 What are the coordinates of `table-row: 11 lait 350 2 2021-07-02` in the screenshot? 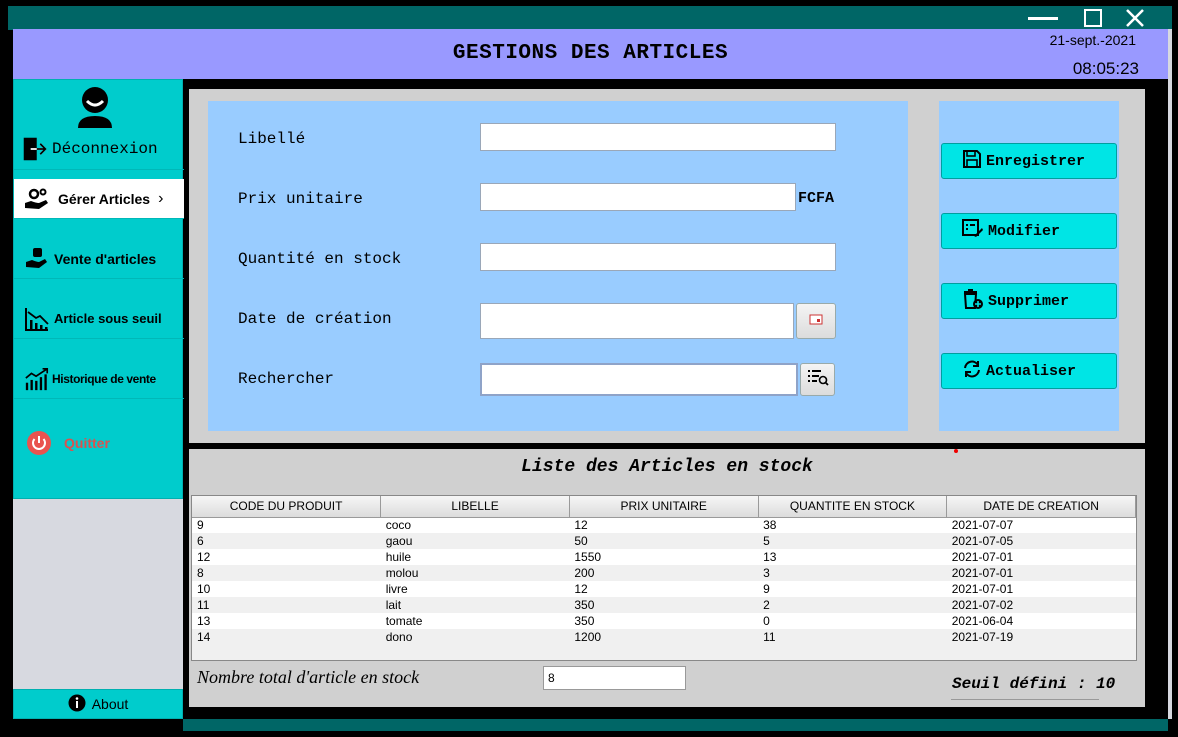 It's located at (664, 605).